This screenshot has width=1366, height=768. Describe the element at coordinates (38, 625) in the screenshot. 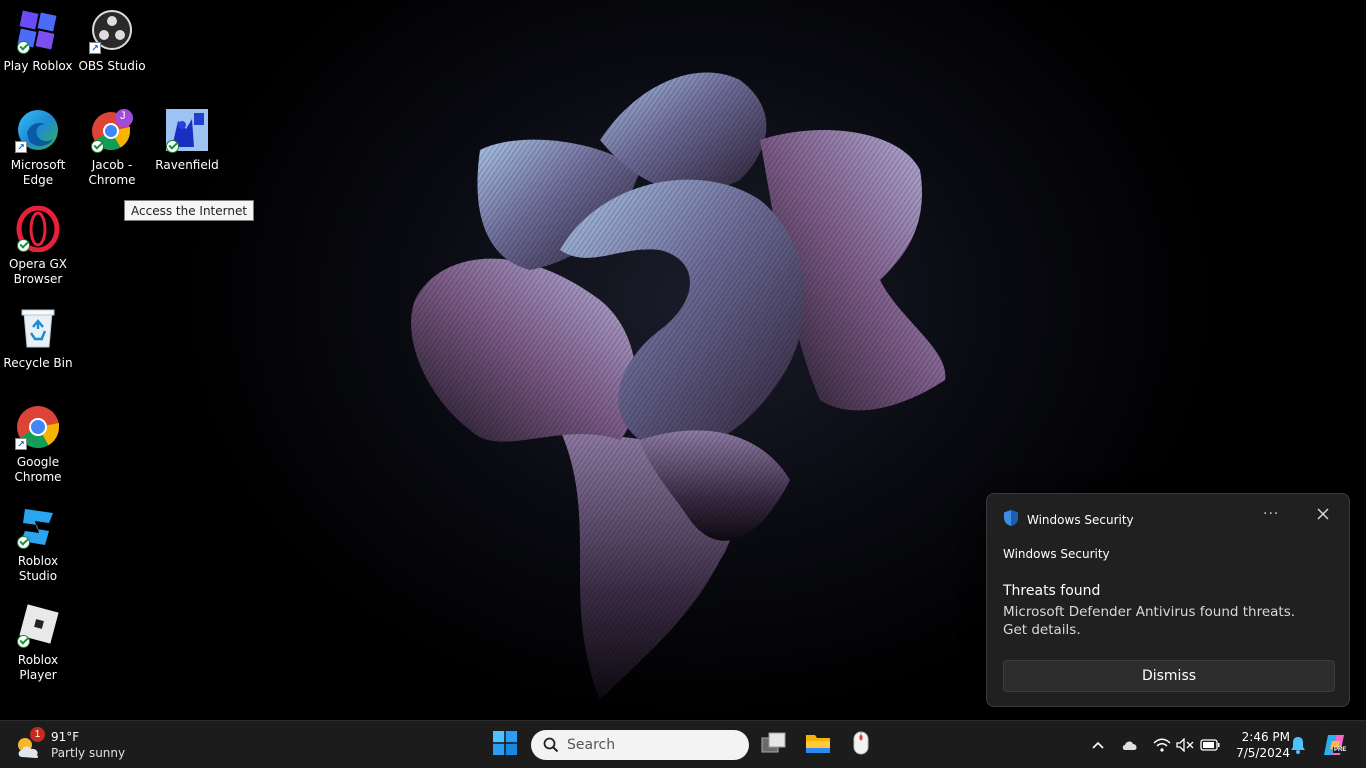

I see `roblox-player-icon` at that location.